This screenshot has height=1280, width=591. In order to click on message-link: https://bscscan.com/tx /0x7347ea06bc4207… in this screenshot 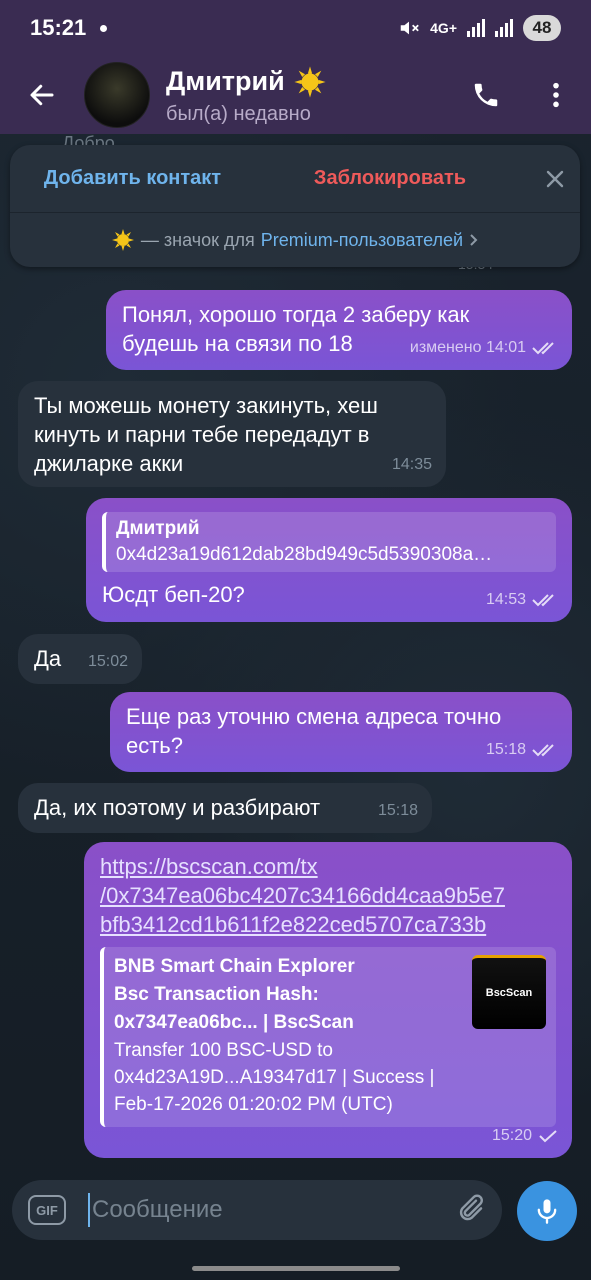, I will do `click(328, 895)`.